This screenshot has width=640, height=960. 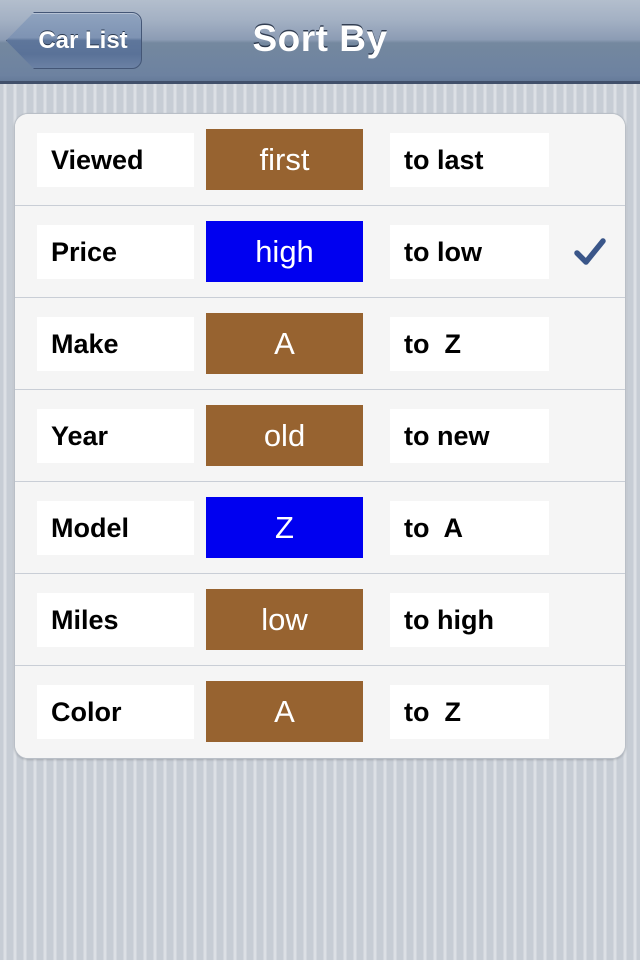 I want to click on sort-direction-tail-label: to new, so click(x=447, y=435).